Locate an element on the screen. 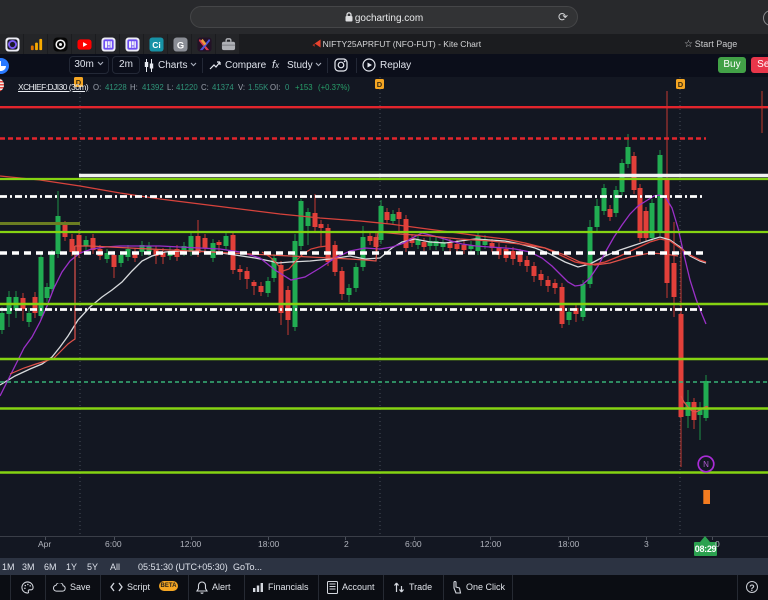 Image resolution: width=768 pixels, height=600 pixels. svg-text: Ci is located at coordinates (156, 44).